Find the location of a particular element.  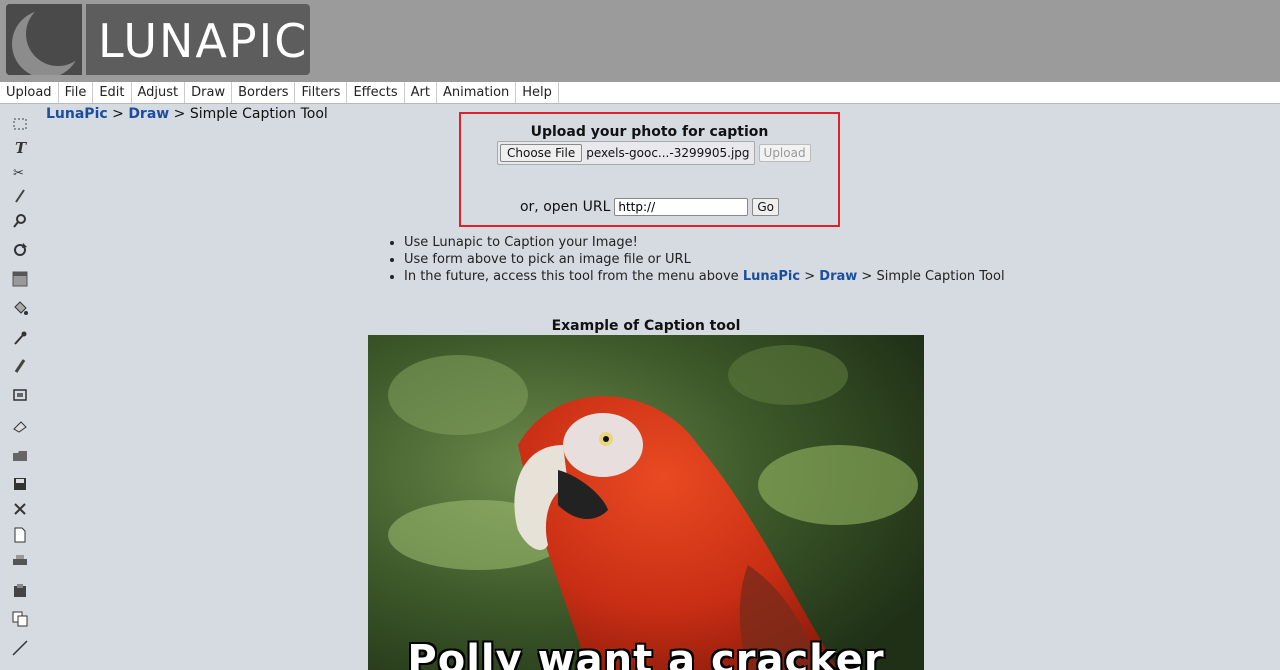

moon-logo-icon is located at coordinates (44, 39).